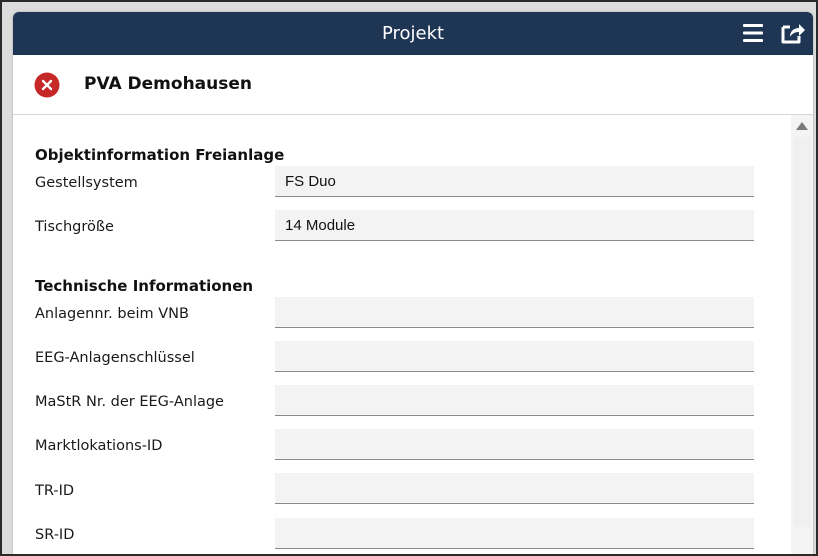 Image resolution: width=818 pixels, height=556 pixels. Describe the element at coordinates (86, 183) in the screenshot. I see `field-label-gestellsystem: Gestellsystem` at that location.